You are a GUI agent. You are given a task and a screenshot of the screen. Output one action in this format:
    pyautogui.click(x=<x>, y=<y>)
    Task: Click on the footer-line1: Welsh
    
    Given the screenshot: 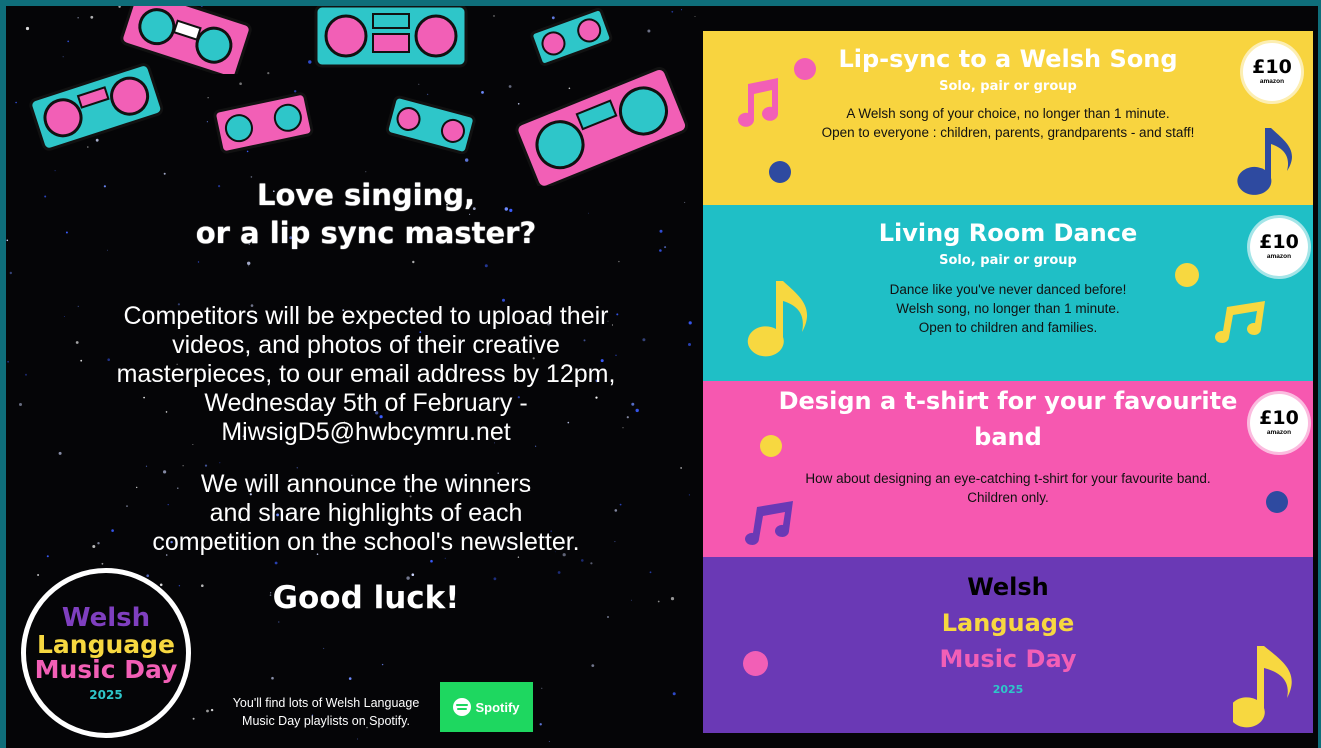 What is the action you would take?
    pyautogui.click(x=1008, y=587)
    